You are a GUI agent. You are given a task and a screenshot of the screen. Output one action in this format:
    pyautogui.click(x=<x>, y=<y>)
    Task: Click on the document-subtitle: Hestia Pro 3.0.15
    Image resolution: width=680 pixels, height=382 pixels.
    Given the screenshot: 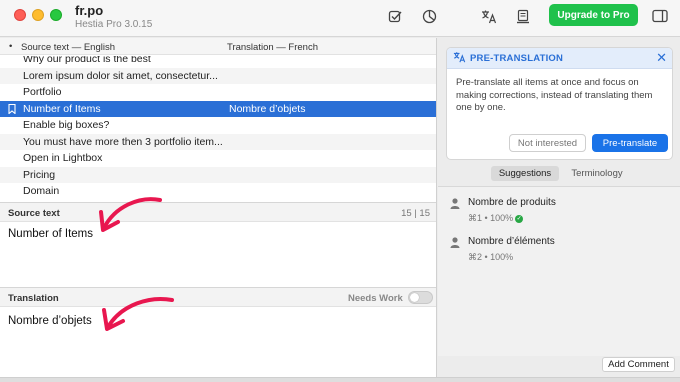 What is the action you would take?
    pyautogui.click(x=114, y=24)
    